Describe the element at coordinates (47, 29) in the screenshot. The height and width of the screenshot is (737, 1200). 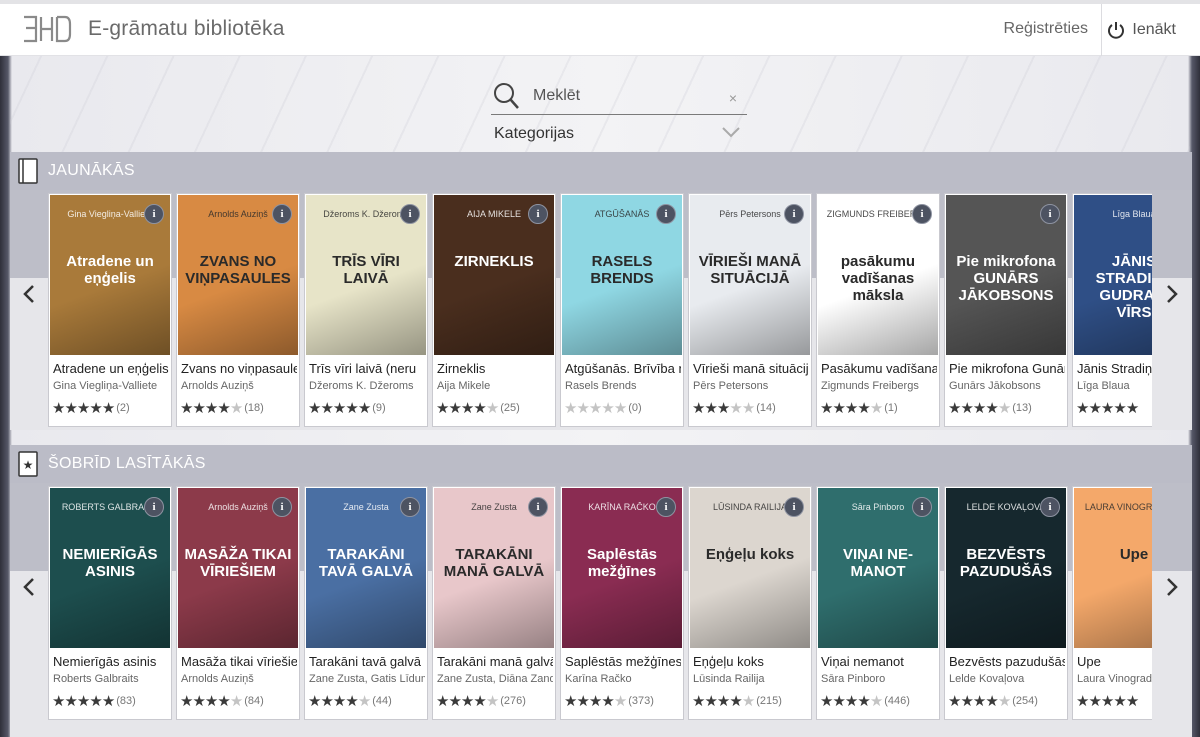
I see `logo-icon` at that location.